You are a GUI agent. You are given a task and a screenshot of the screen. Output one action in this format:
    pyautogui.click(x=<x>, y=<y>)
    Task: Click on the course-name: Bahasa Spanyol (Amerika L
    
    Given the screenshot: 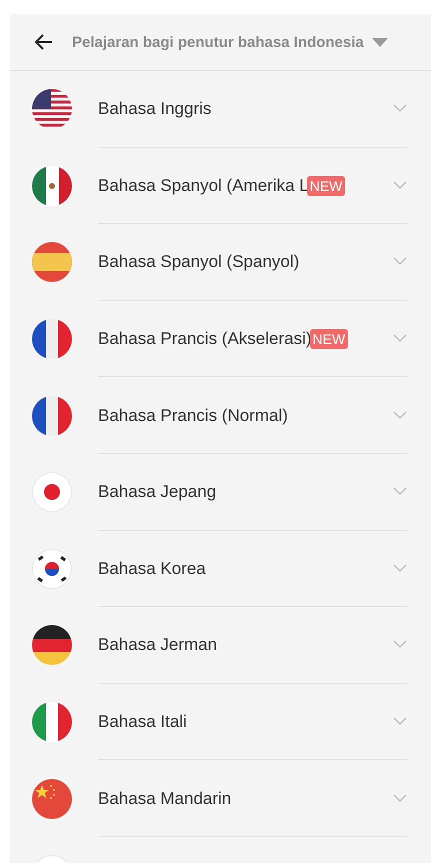 What is the action you would take?
    pyautogui.click(x=203, y=186)
    